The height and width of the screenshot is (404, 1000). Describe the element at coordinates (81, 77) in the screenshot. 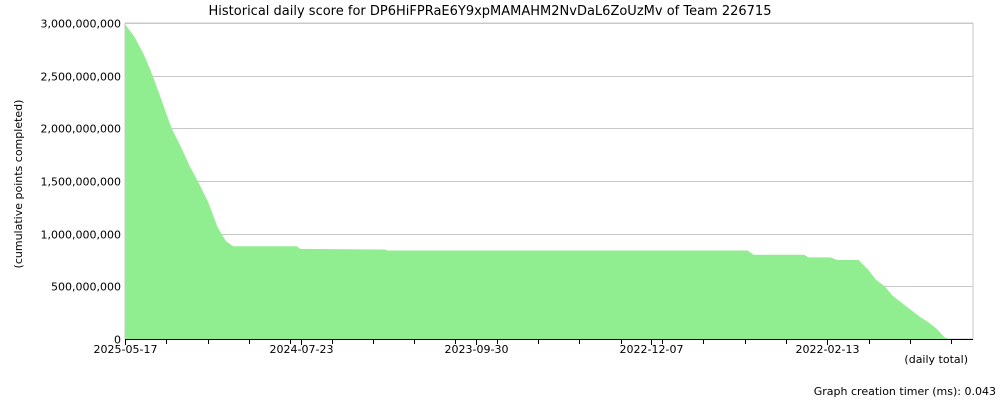

I see `y-tick-label: 2,500,000,000` at that location.